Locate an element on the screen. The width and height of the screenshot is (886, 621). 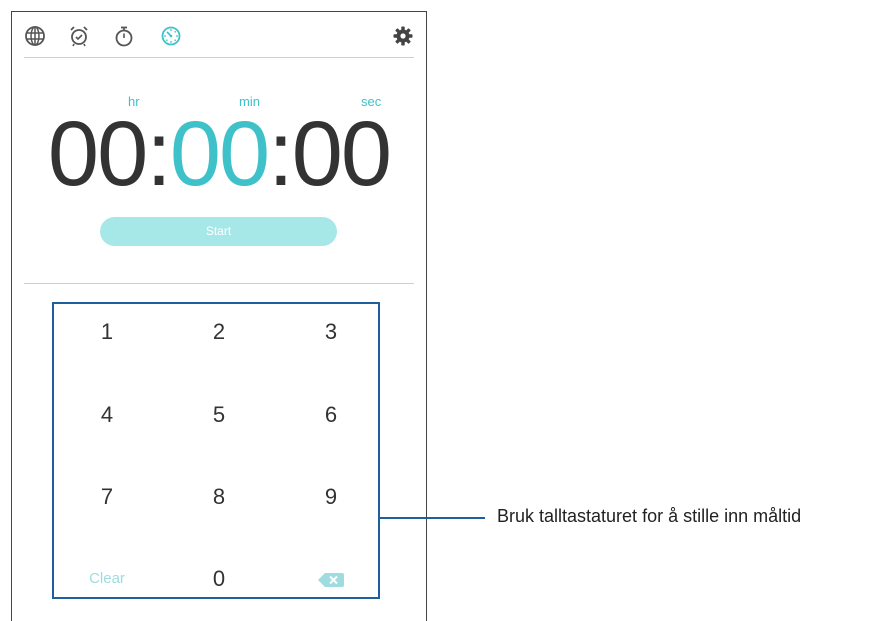
key-5: 5 is located at coordinates (219, 415).